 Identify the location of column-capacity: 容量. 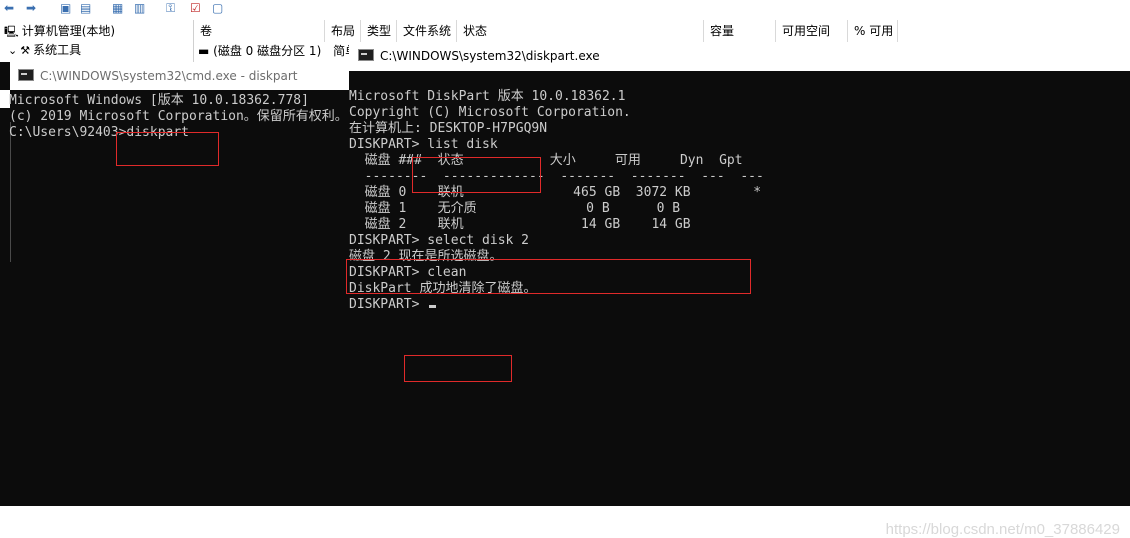
(740, 31).